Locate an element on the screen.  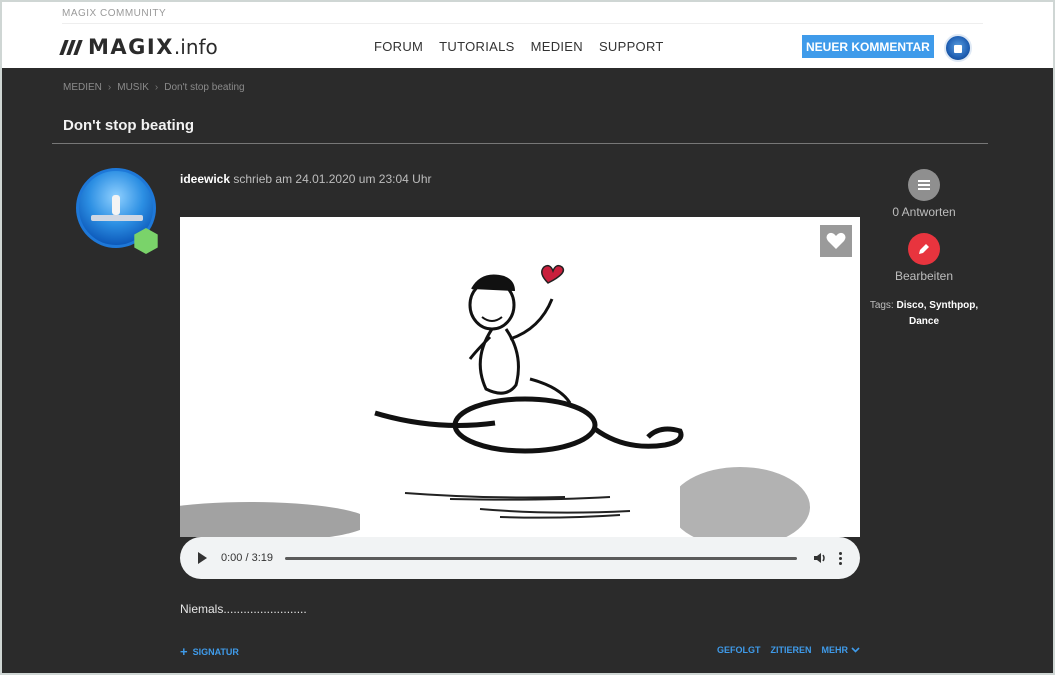
tags-list: Disco, Synthpop, Dance is located at coordinates (938, 313).